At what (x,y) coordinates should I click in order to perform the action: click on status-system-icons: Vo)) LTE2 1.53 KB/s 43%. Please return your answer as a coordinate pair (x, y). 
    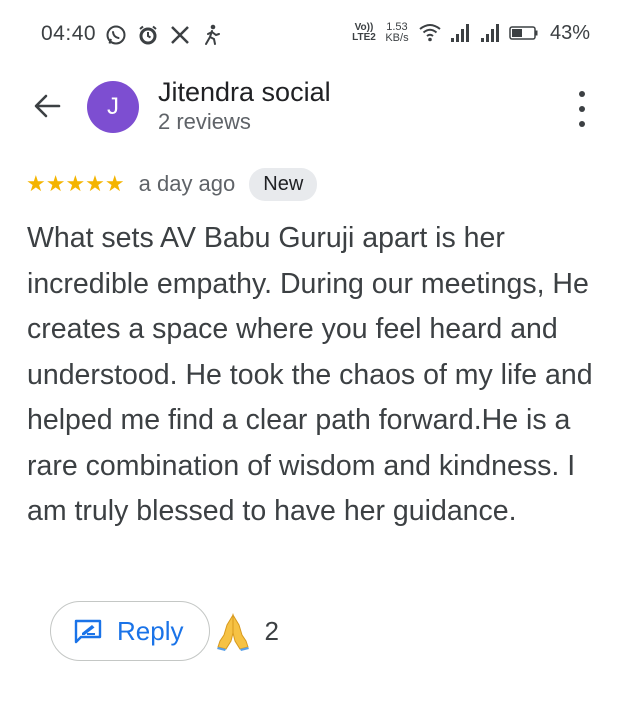
    Looking at the image, I should click on (471, 33).